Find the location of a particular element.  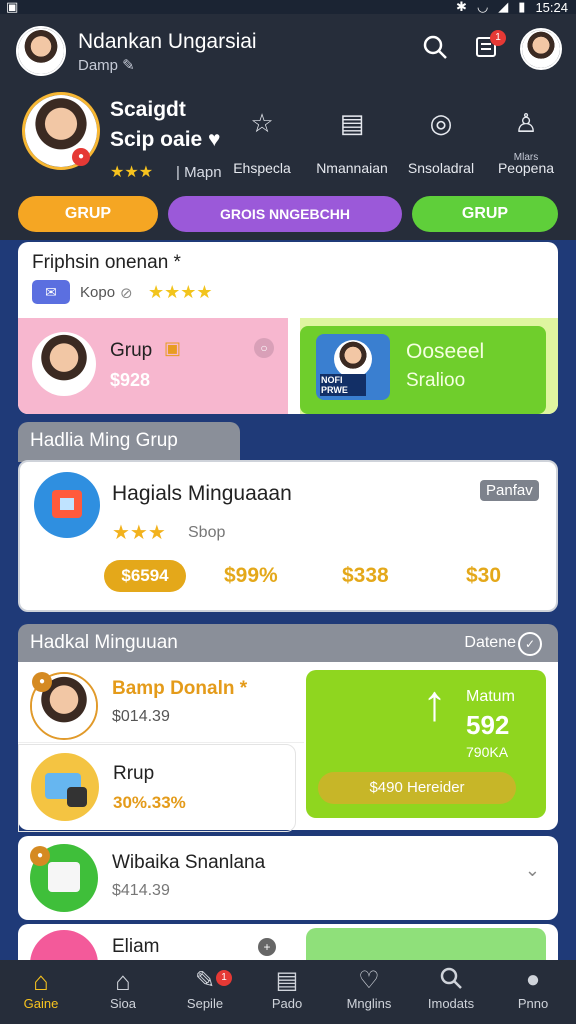

nav-badge: 1 is located at coordinates (224, 978).